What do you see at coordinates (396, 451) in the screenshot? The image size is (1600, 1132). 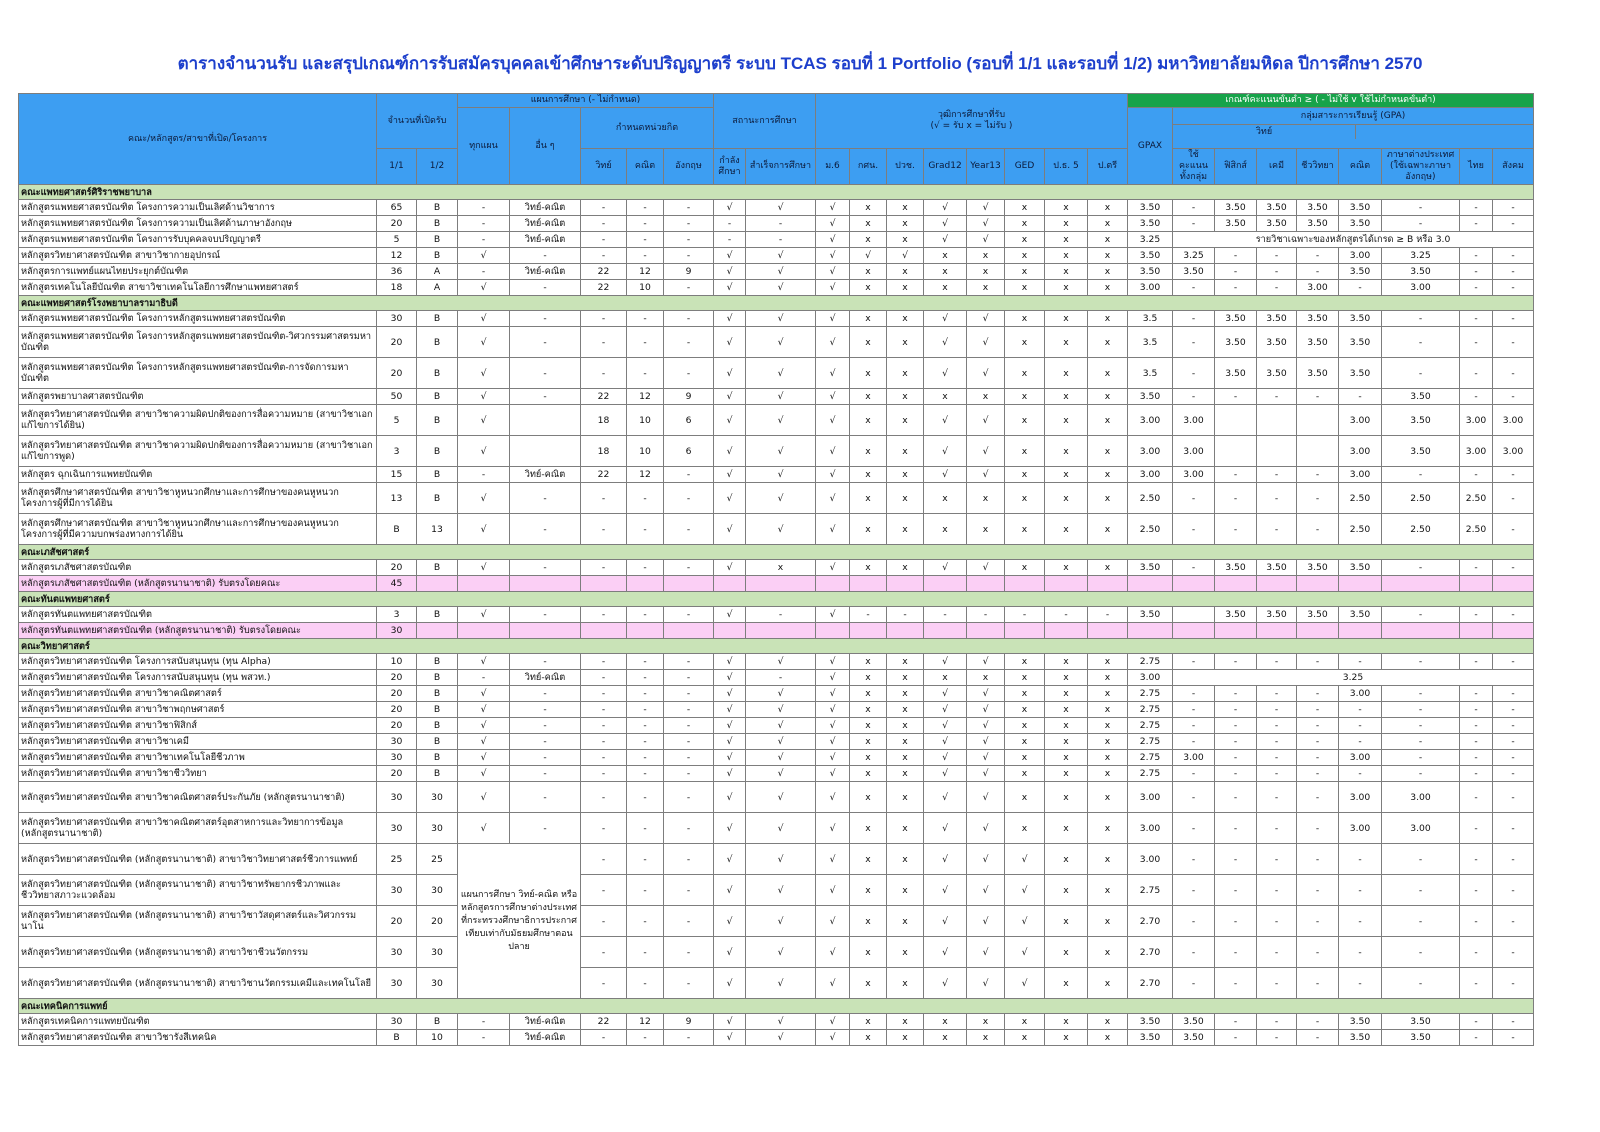 I see `table-cell: 3` at bounding box center [396, 451].